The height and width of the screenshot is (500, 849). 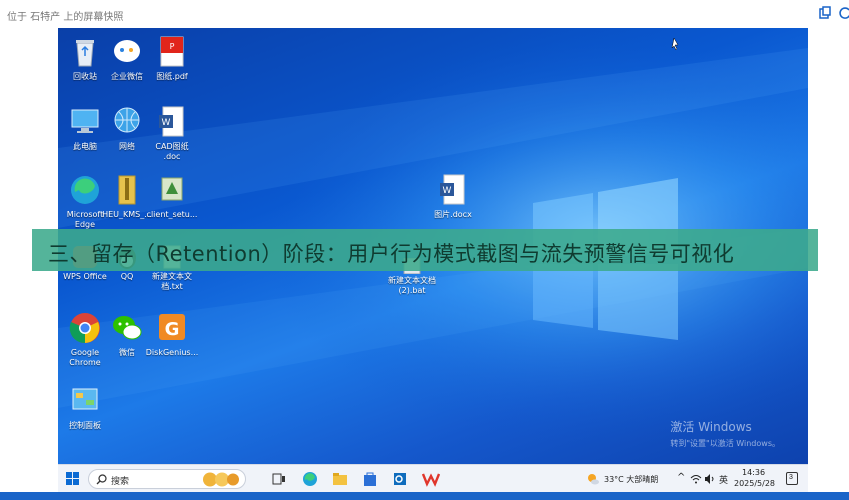 I want to click on activation-title: 激活 Windows, so click(x=711, y=427).